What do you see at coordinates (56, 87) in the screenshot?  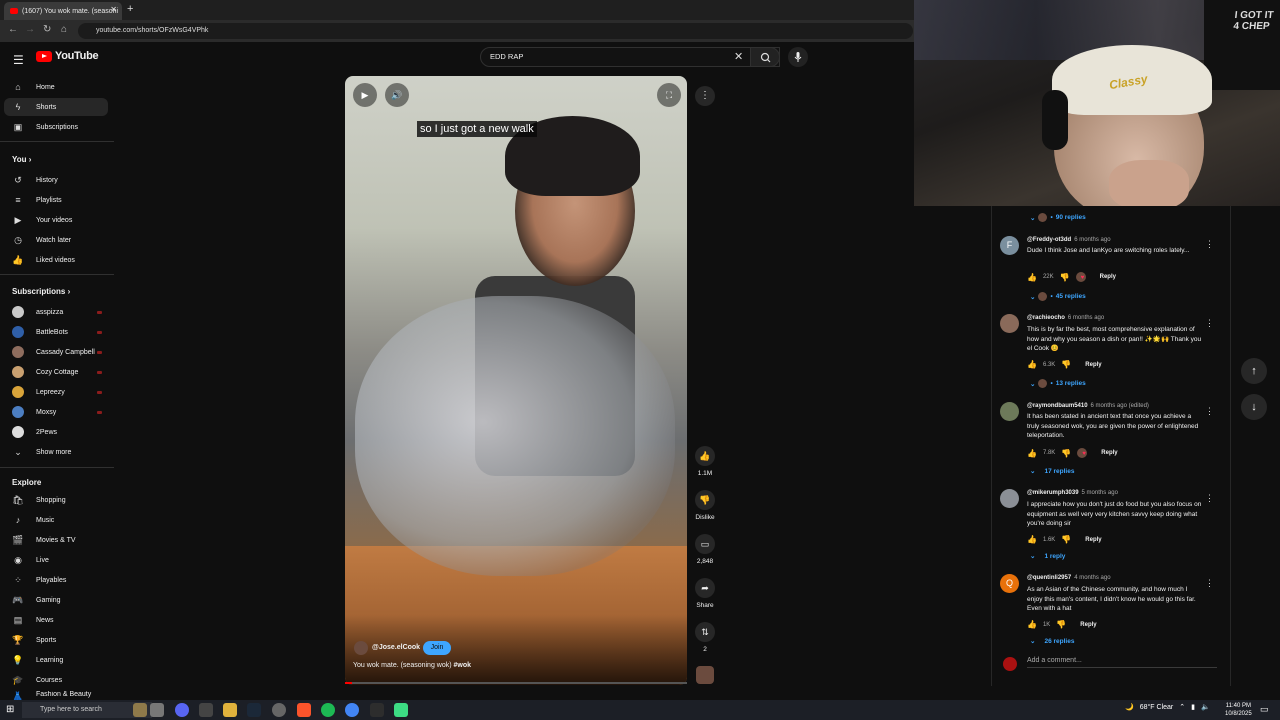 I see `sidebar-item-home: ⌂ Home` at bounding box center [56, 87].